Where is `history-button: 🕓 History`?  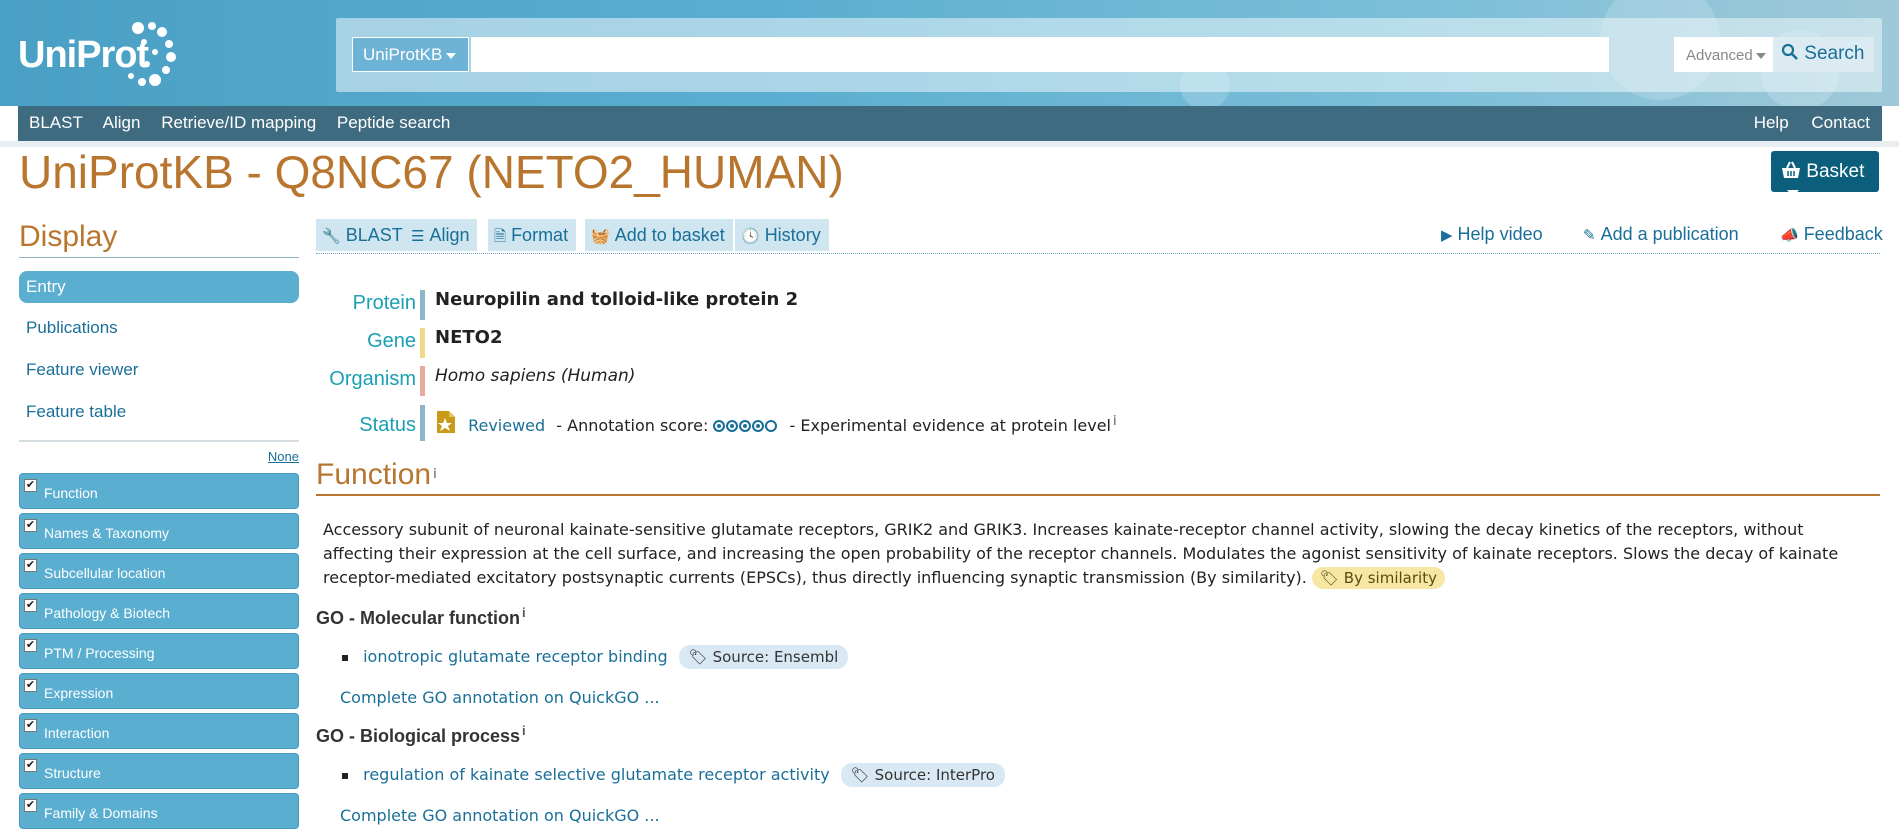
history-button: 🕓 History is located at coordinates (782, 235).